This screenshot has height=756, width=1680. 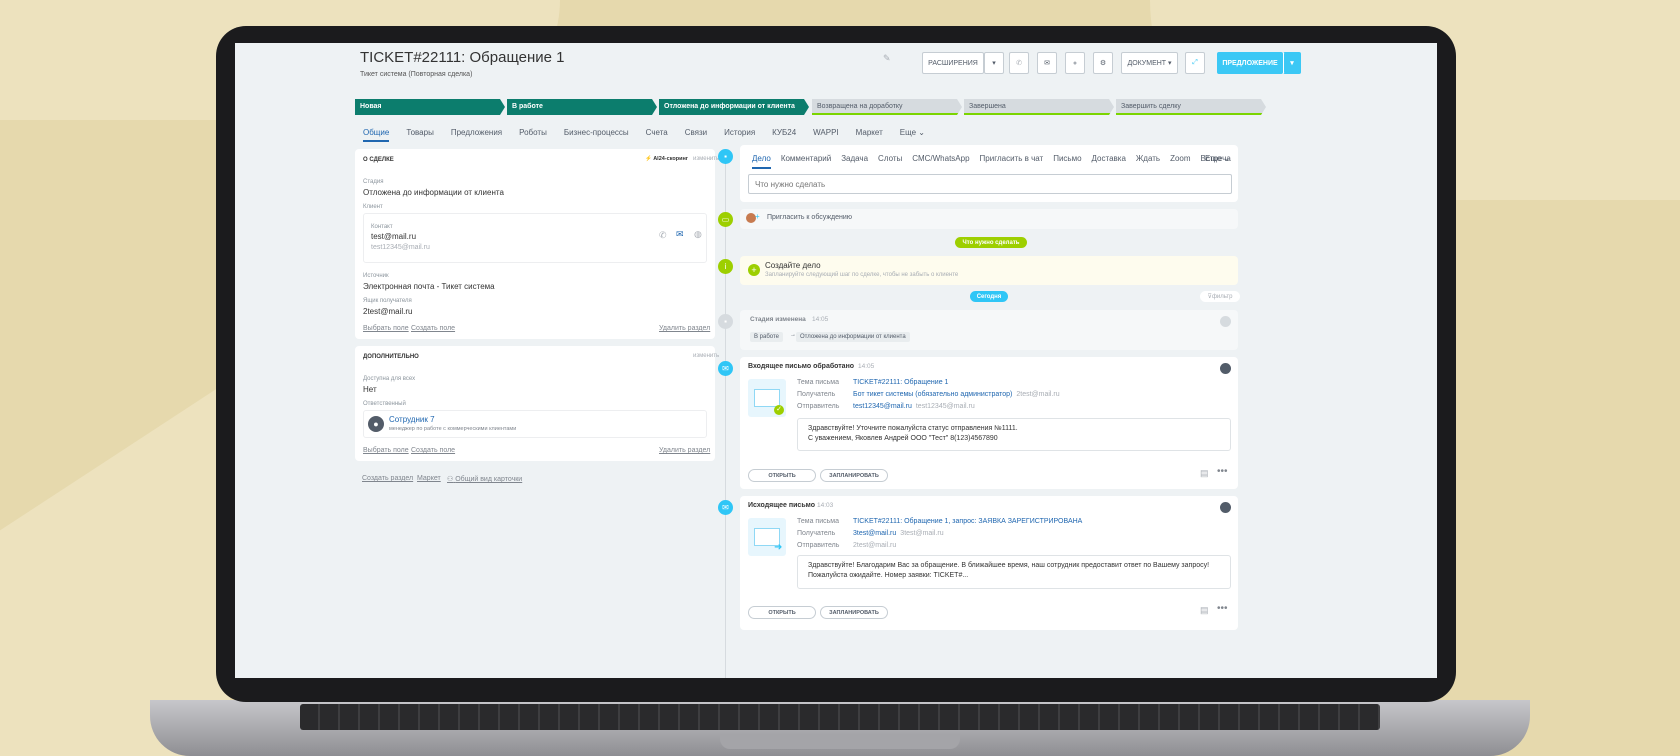 What do you see at coordinates (994, 63) in the screenshot?
I see `extensions-dropdown-button: ▾` at bounding box center [994, 63].